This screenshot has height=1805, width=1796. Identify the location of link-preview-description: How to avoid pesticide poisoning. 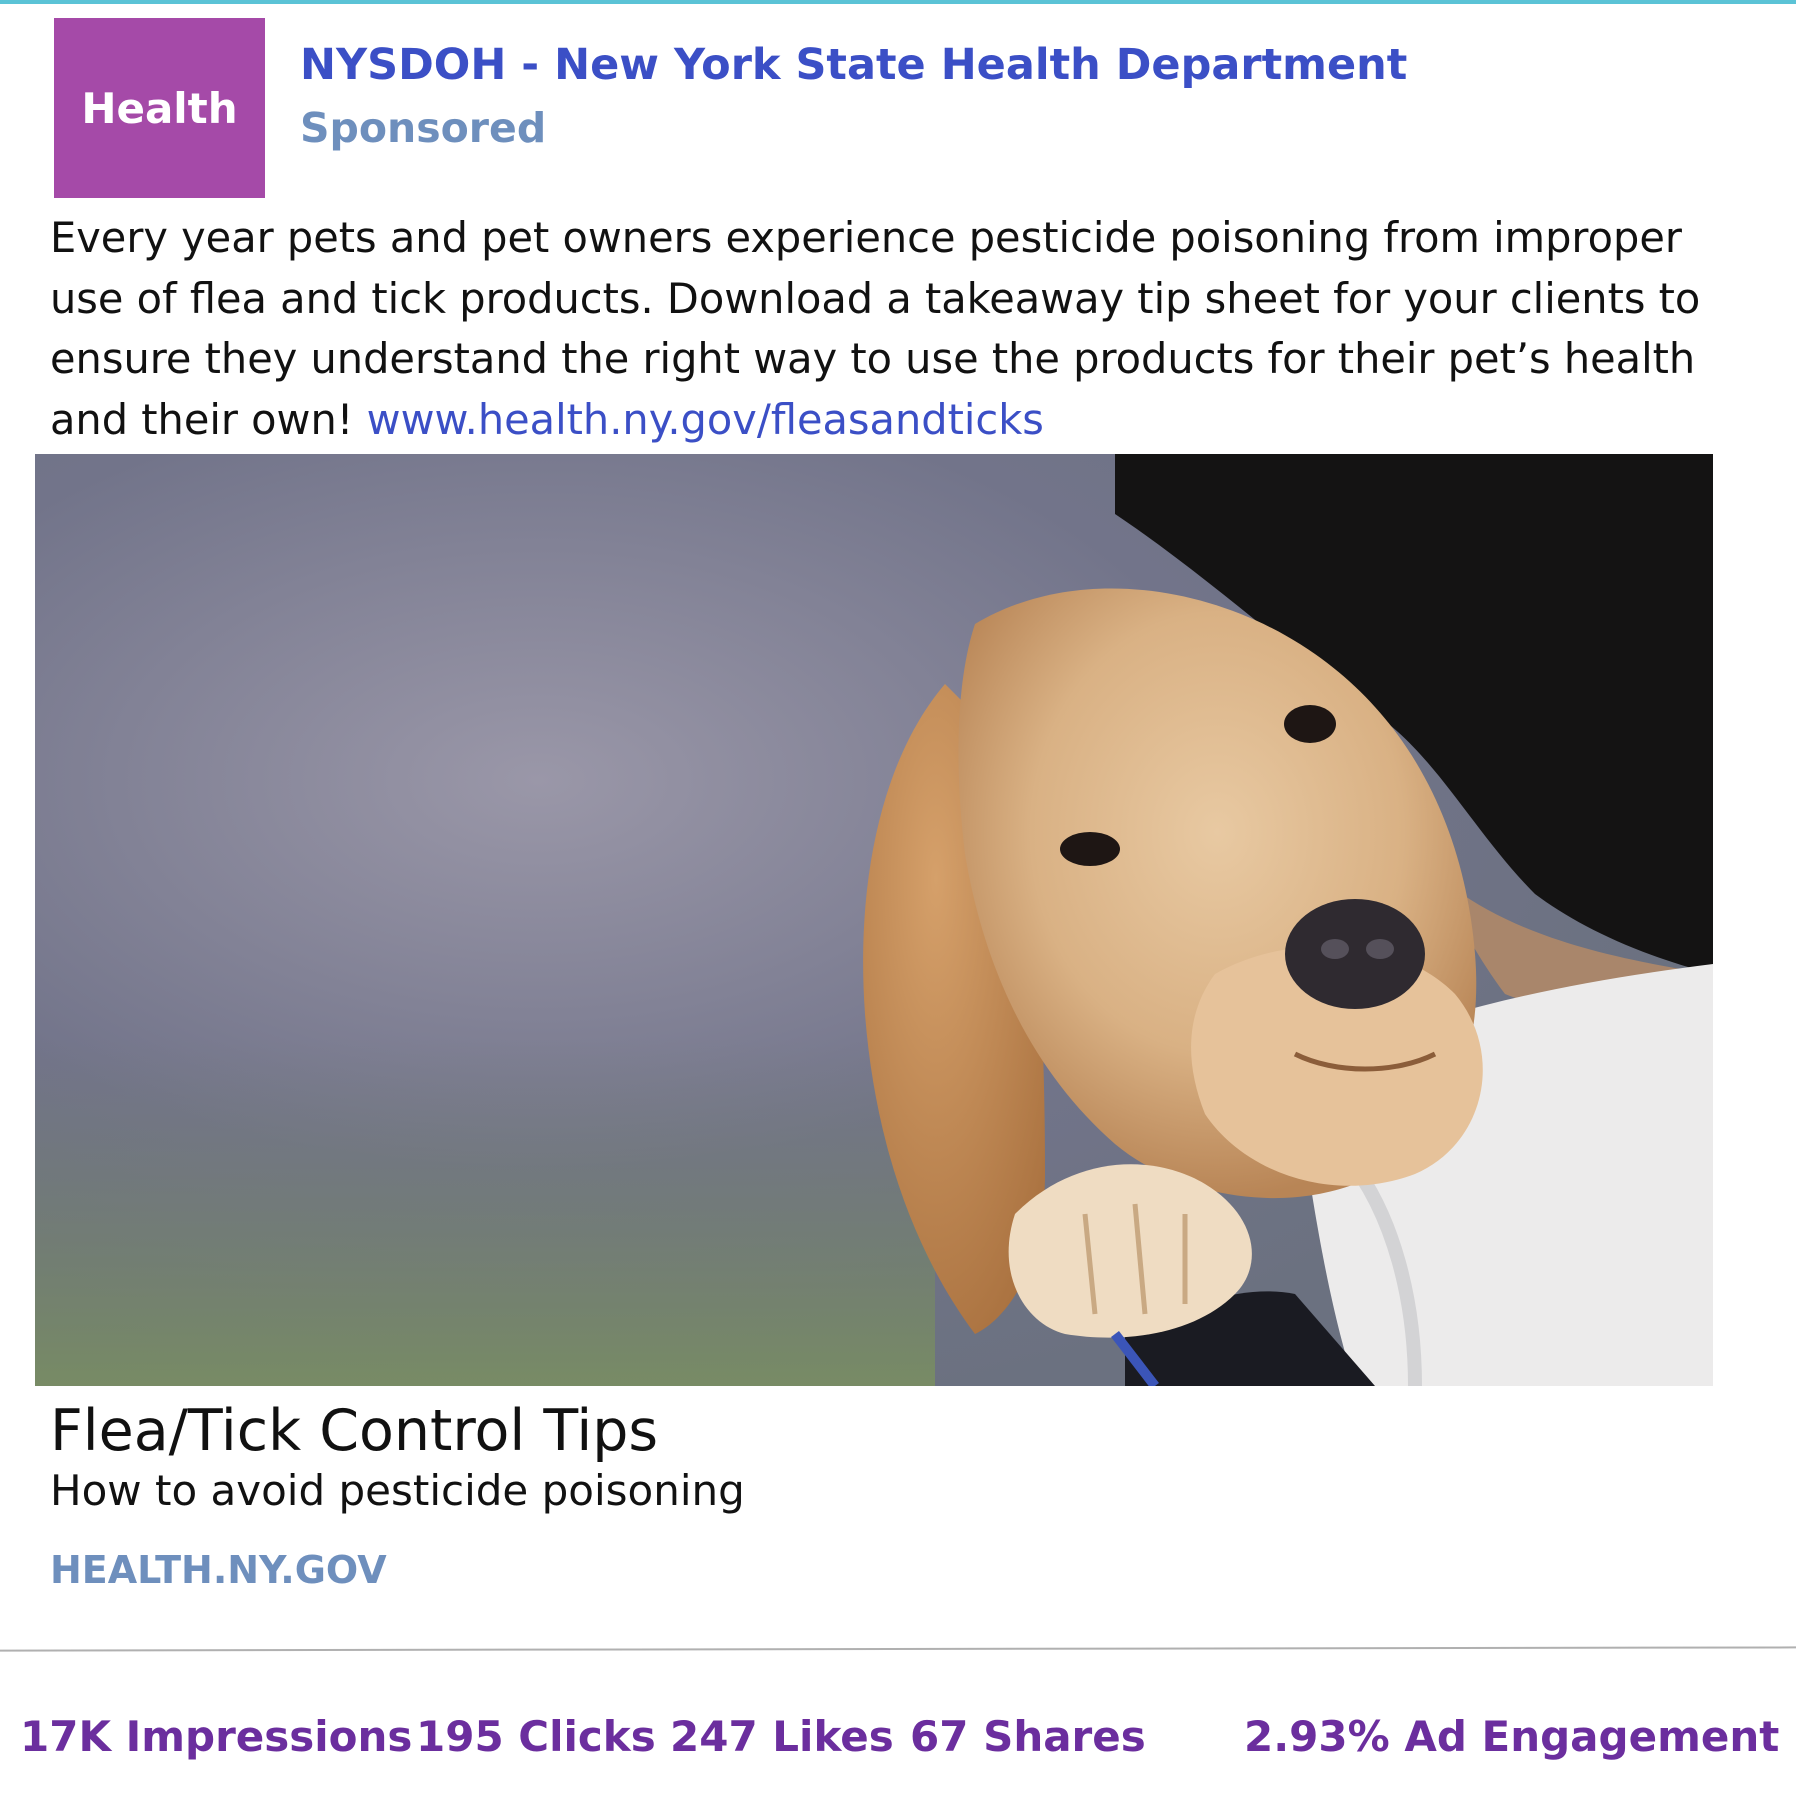
(397, 1490).